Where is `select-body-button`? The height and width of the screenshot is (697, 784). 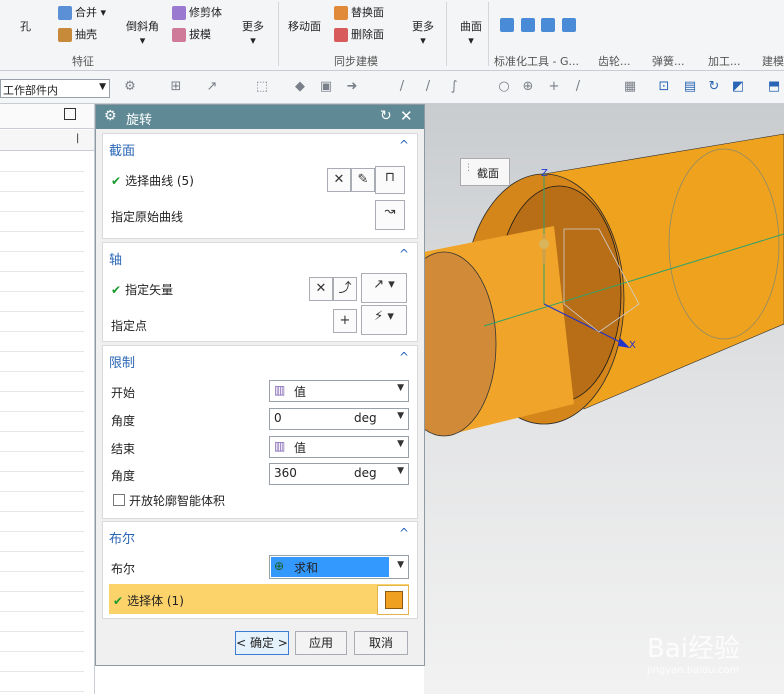
select-body-button is located at coordinates (393, 600).